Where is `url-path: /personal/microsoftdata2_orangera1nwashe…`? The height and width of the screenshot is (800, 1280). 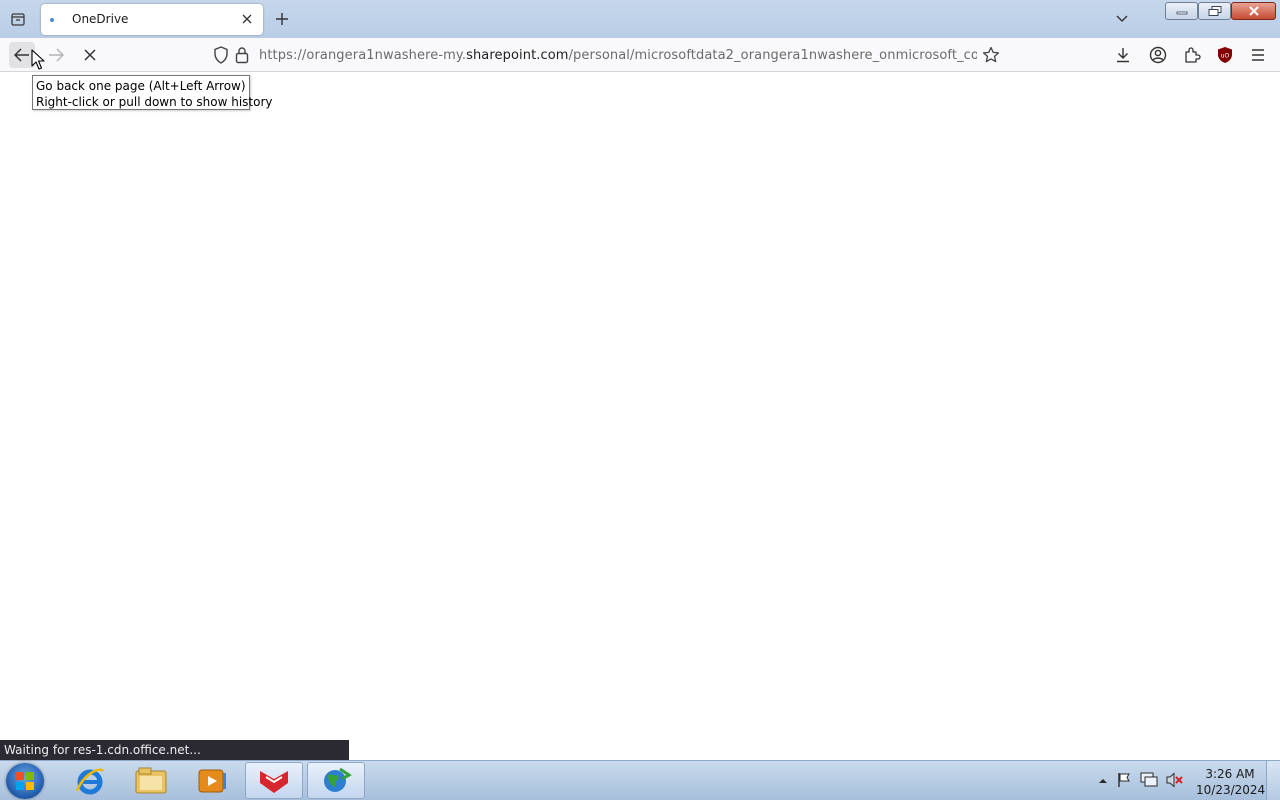 url-path: /personal/microsoftdata2_orangera1nwashe… is located at coordinates (772, 55).